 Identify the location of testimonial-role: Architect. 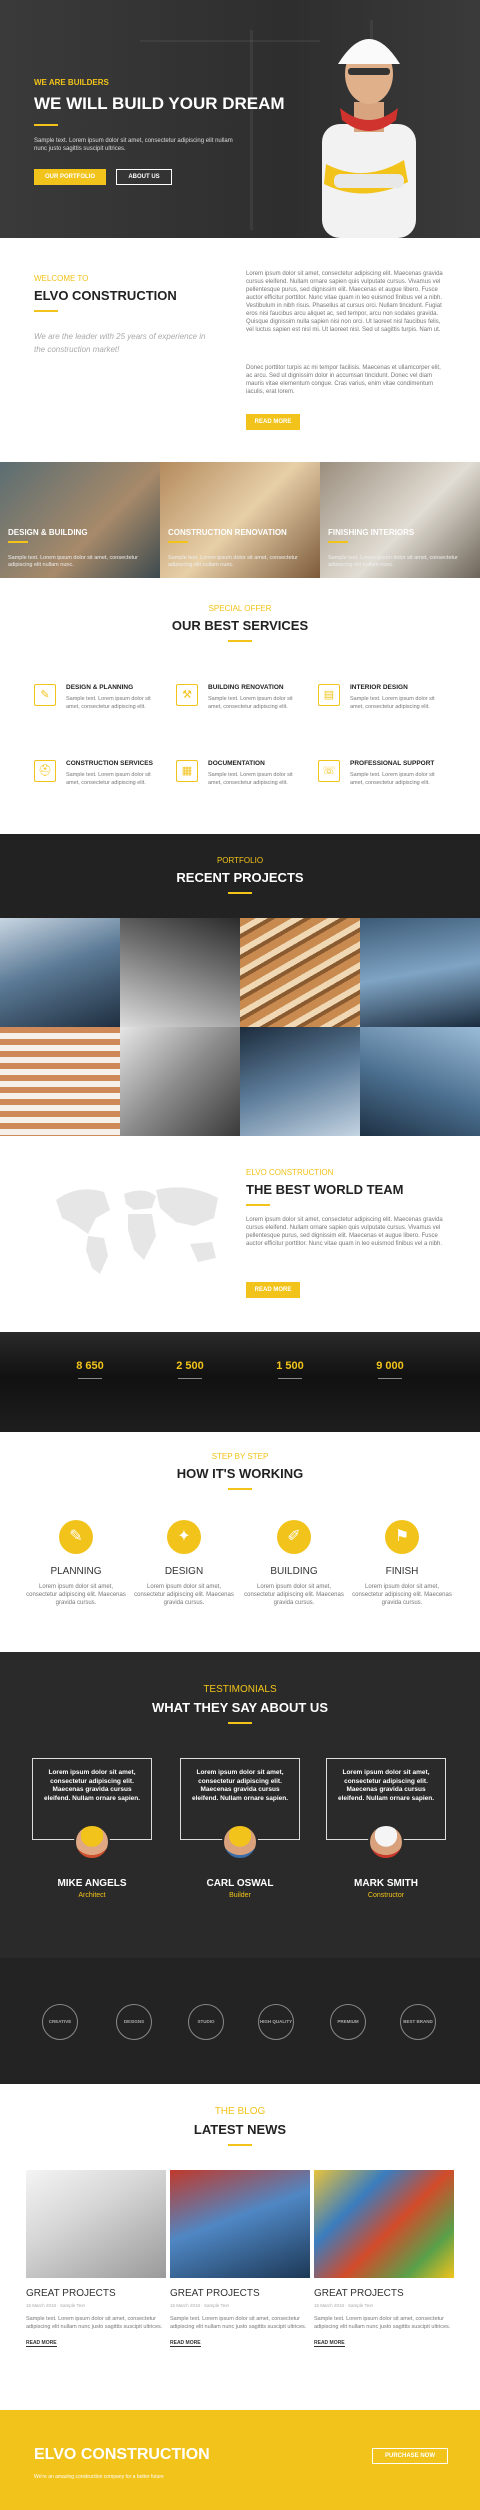
(92, 1895).